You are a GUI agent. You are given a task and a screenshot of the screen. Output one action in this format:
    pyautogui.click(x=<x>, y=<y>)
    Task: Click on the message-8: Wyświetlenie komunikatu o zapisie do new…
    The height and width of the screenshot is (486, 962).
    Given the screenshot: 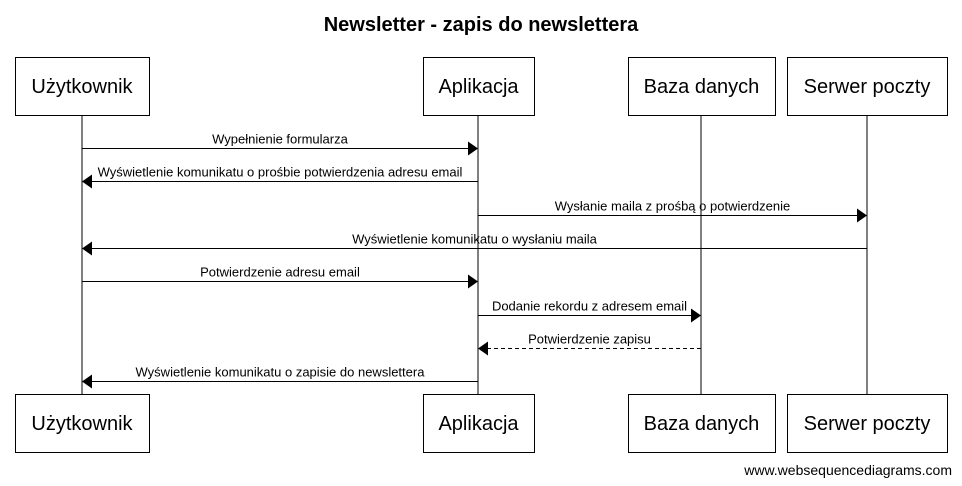 What is the action you would take?
    pyautogui.click(x=280, y=377)
    